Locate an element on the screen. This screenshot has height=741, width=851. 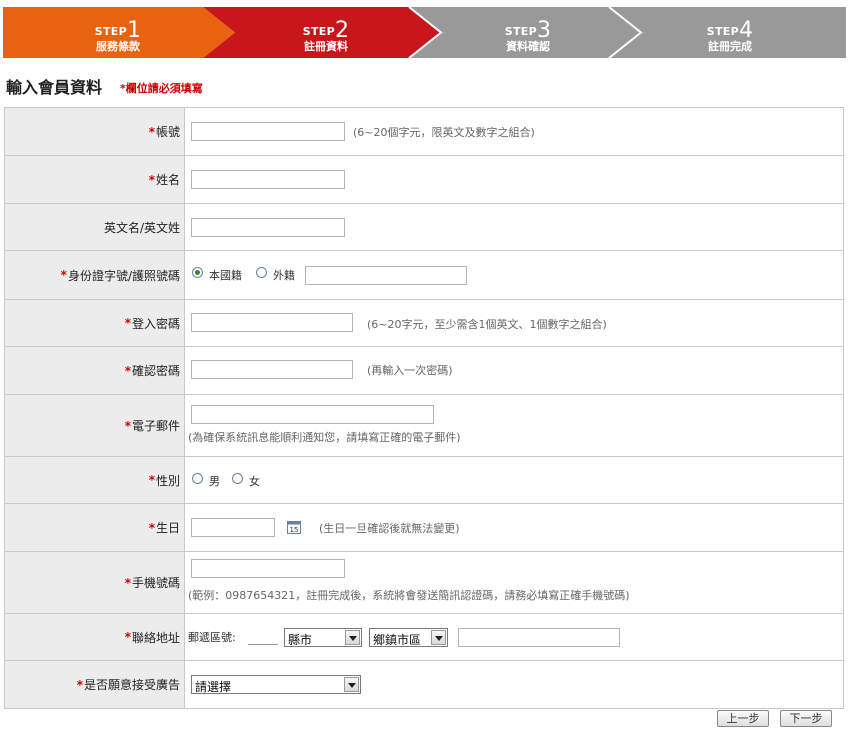
english-name-input is located at coordinates (268, 227).